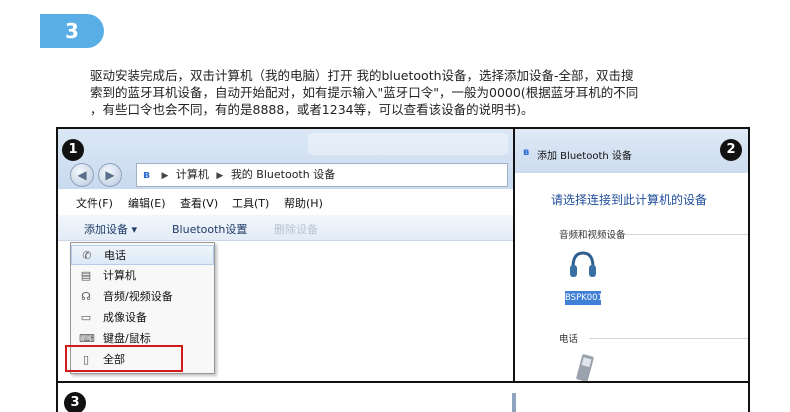 Image resolution: width=790 pixels, height=412 pixels. I want to click on dropdown-item-label: 成像设备, so click(125, 317).